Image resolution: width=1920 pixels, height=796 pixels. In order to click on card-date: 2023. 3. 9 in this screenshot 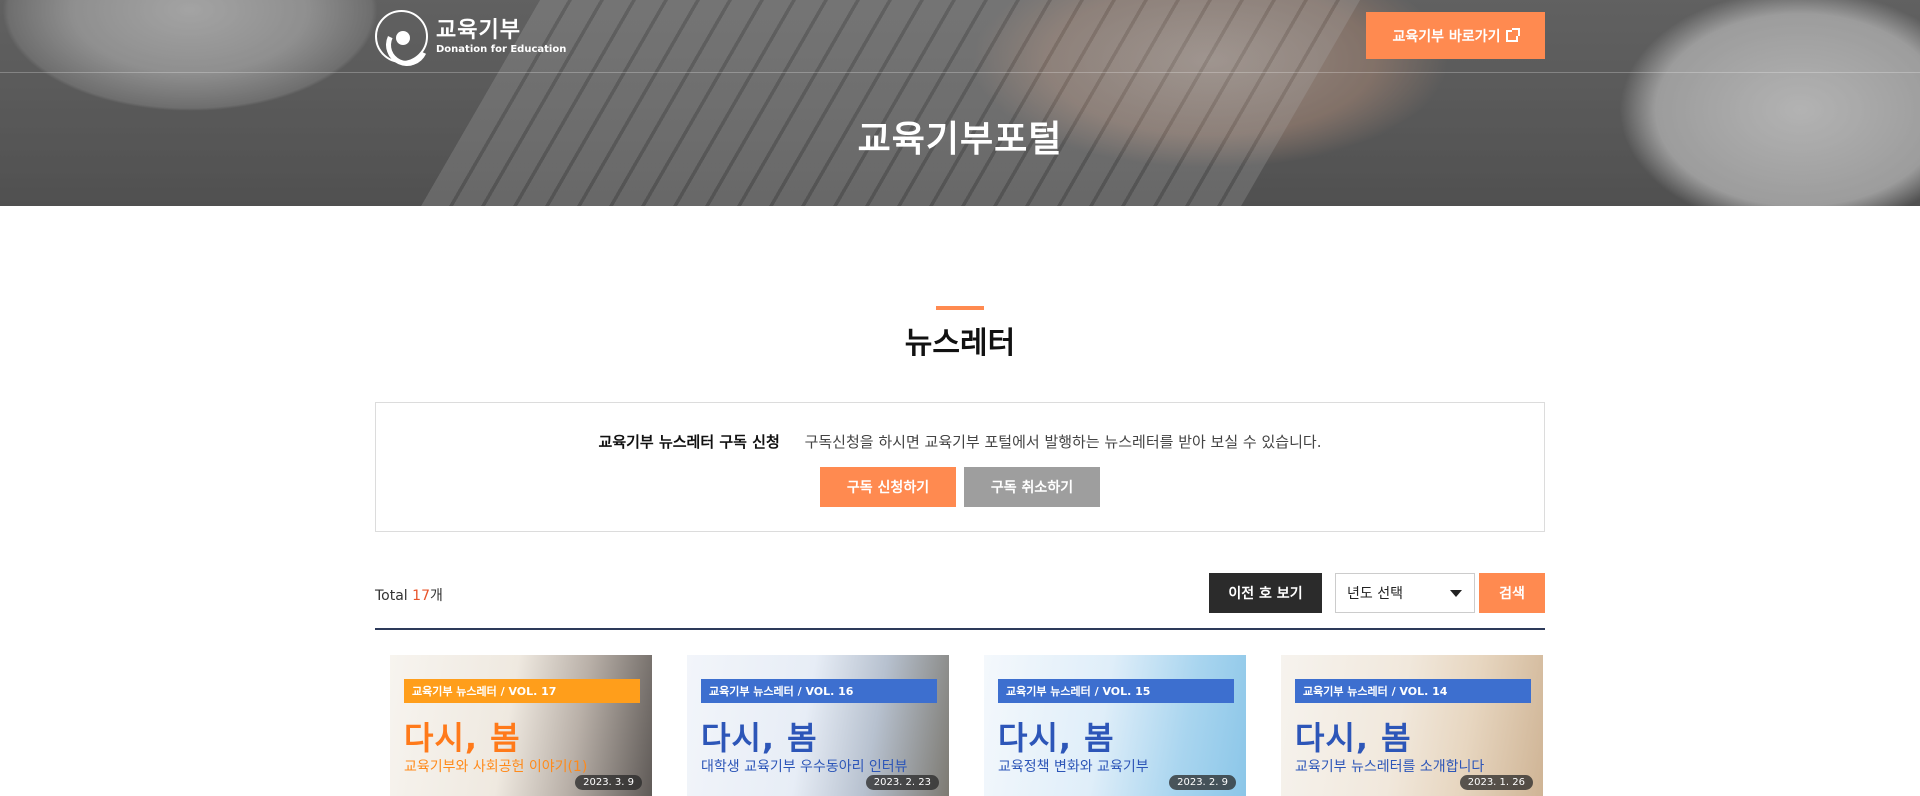, I will do `click(608, 782)`.